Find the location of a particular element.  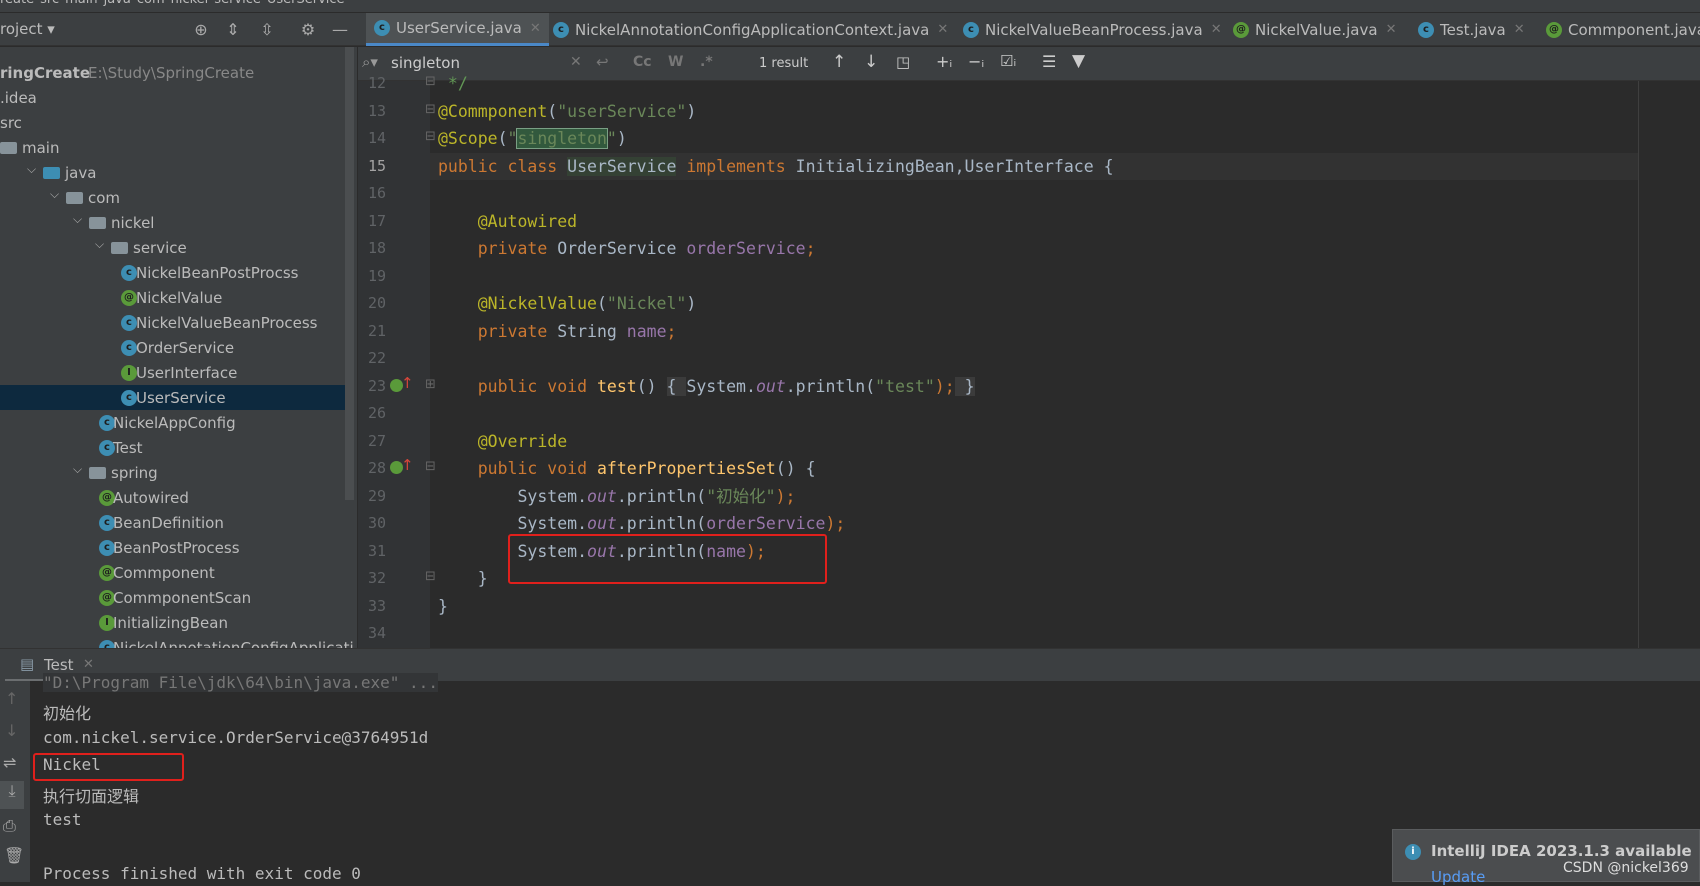

tree-item: c NickelAnnotationConfigApplicati is located at coordinates (177, 641).